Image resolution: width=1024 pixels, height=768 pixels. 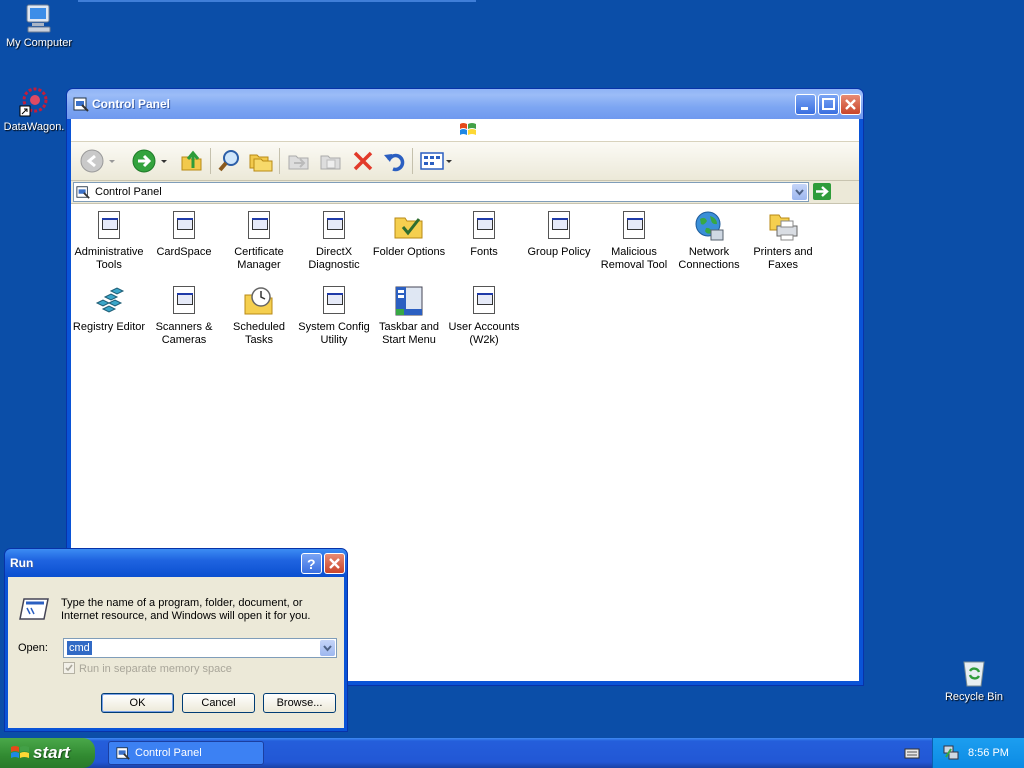 What do you see at coordinates (34, 610) in the screenshot?
I see `run-program-icon` at bounding box center [34, 610].